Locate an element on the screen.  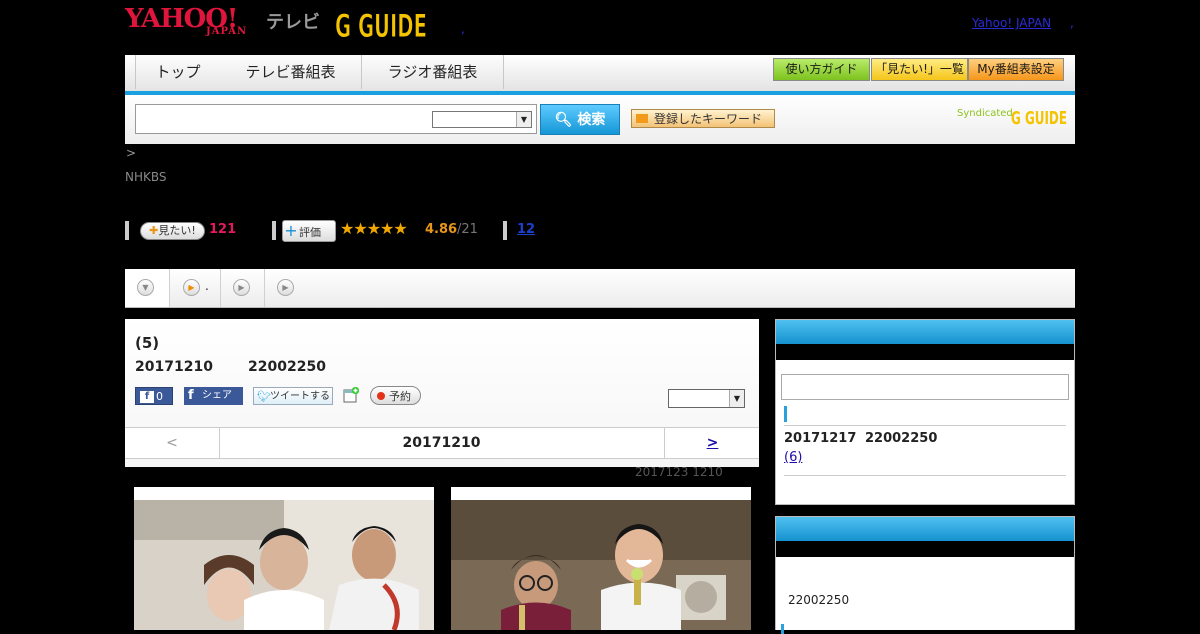
header-comma: , is located at coordinates (1072, 23).